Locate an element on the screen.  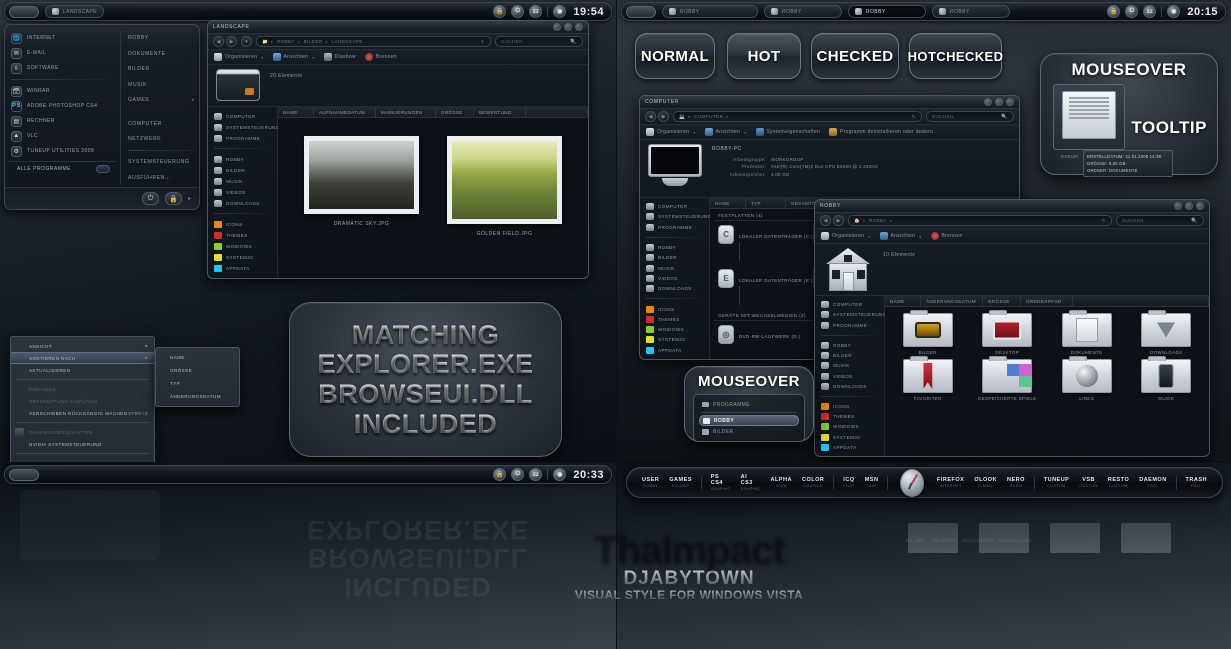
analog-clock-icon is located at coordinates (912, 482).